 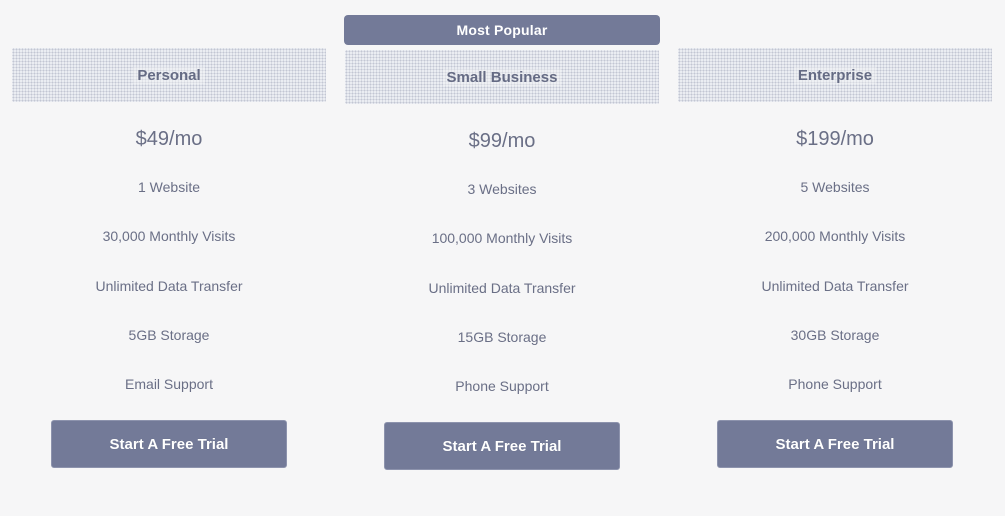 I want to click on feature-item: 30,000 Monthly Visits, so click(x=169, y=236).